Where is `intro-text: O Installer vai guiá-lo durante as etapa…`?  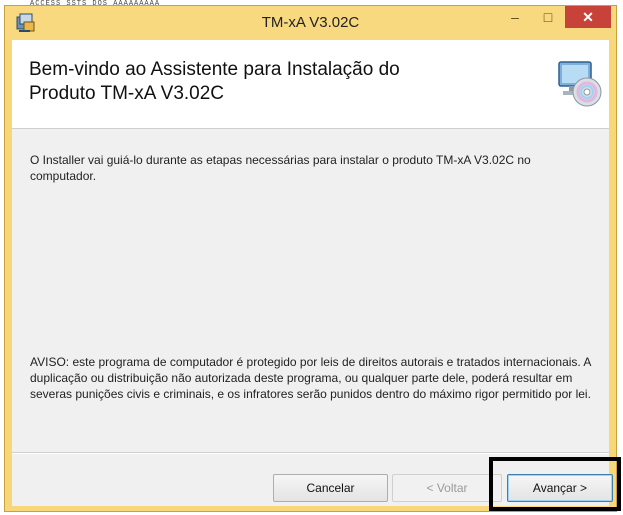
intro-text: O Installer vai guiá-lo durante as etapa… is located at coordinates (280, 168).